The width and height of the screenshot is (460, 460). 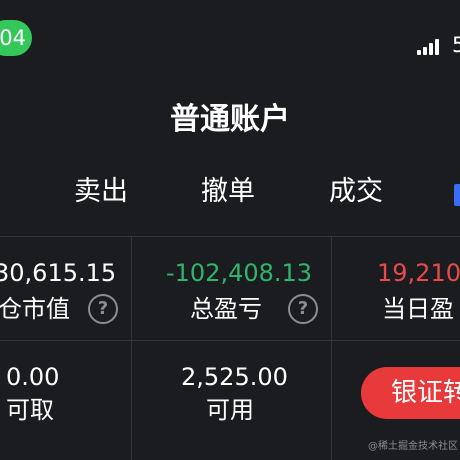 What do you see at coordinates (103, 309) in the screenshot?
I see `position-help-icon: ?` at bounding box center [103, 309].